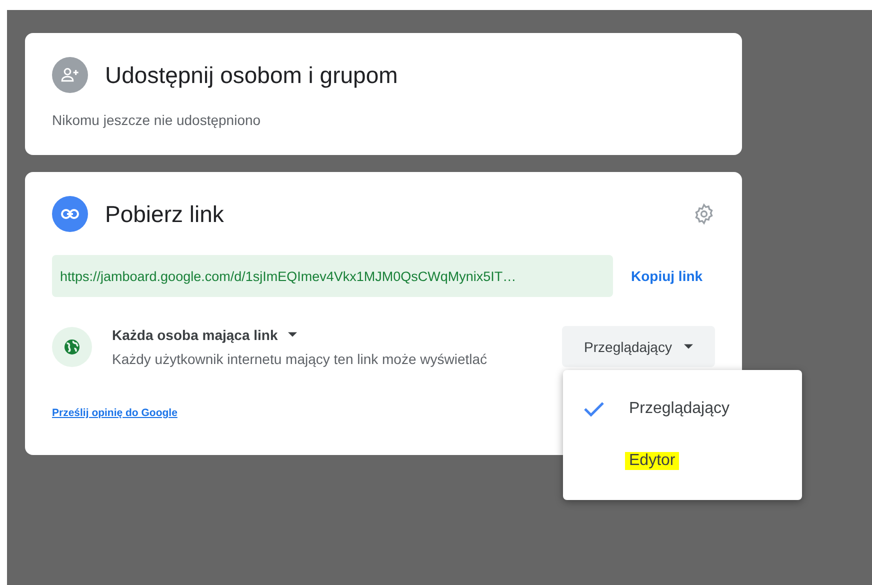  What do you see at coordinates (72, 346) in the screenshot?
I see `globe-icon` at bounding box center [72, 346].